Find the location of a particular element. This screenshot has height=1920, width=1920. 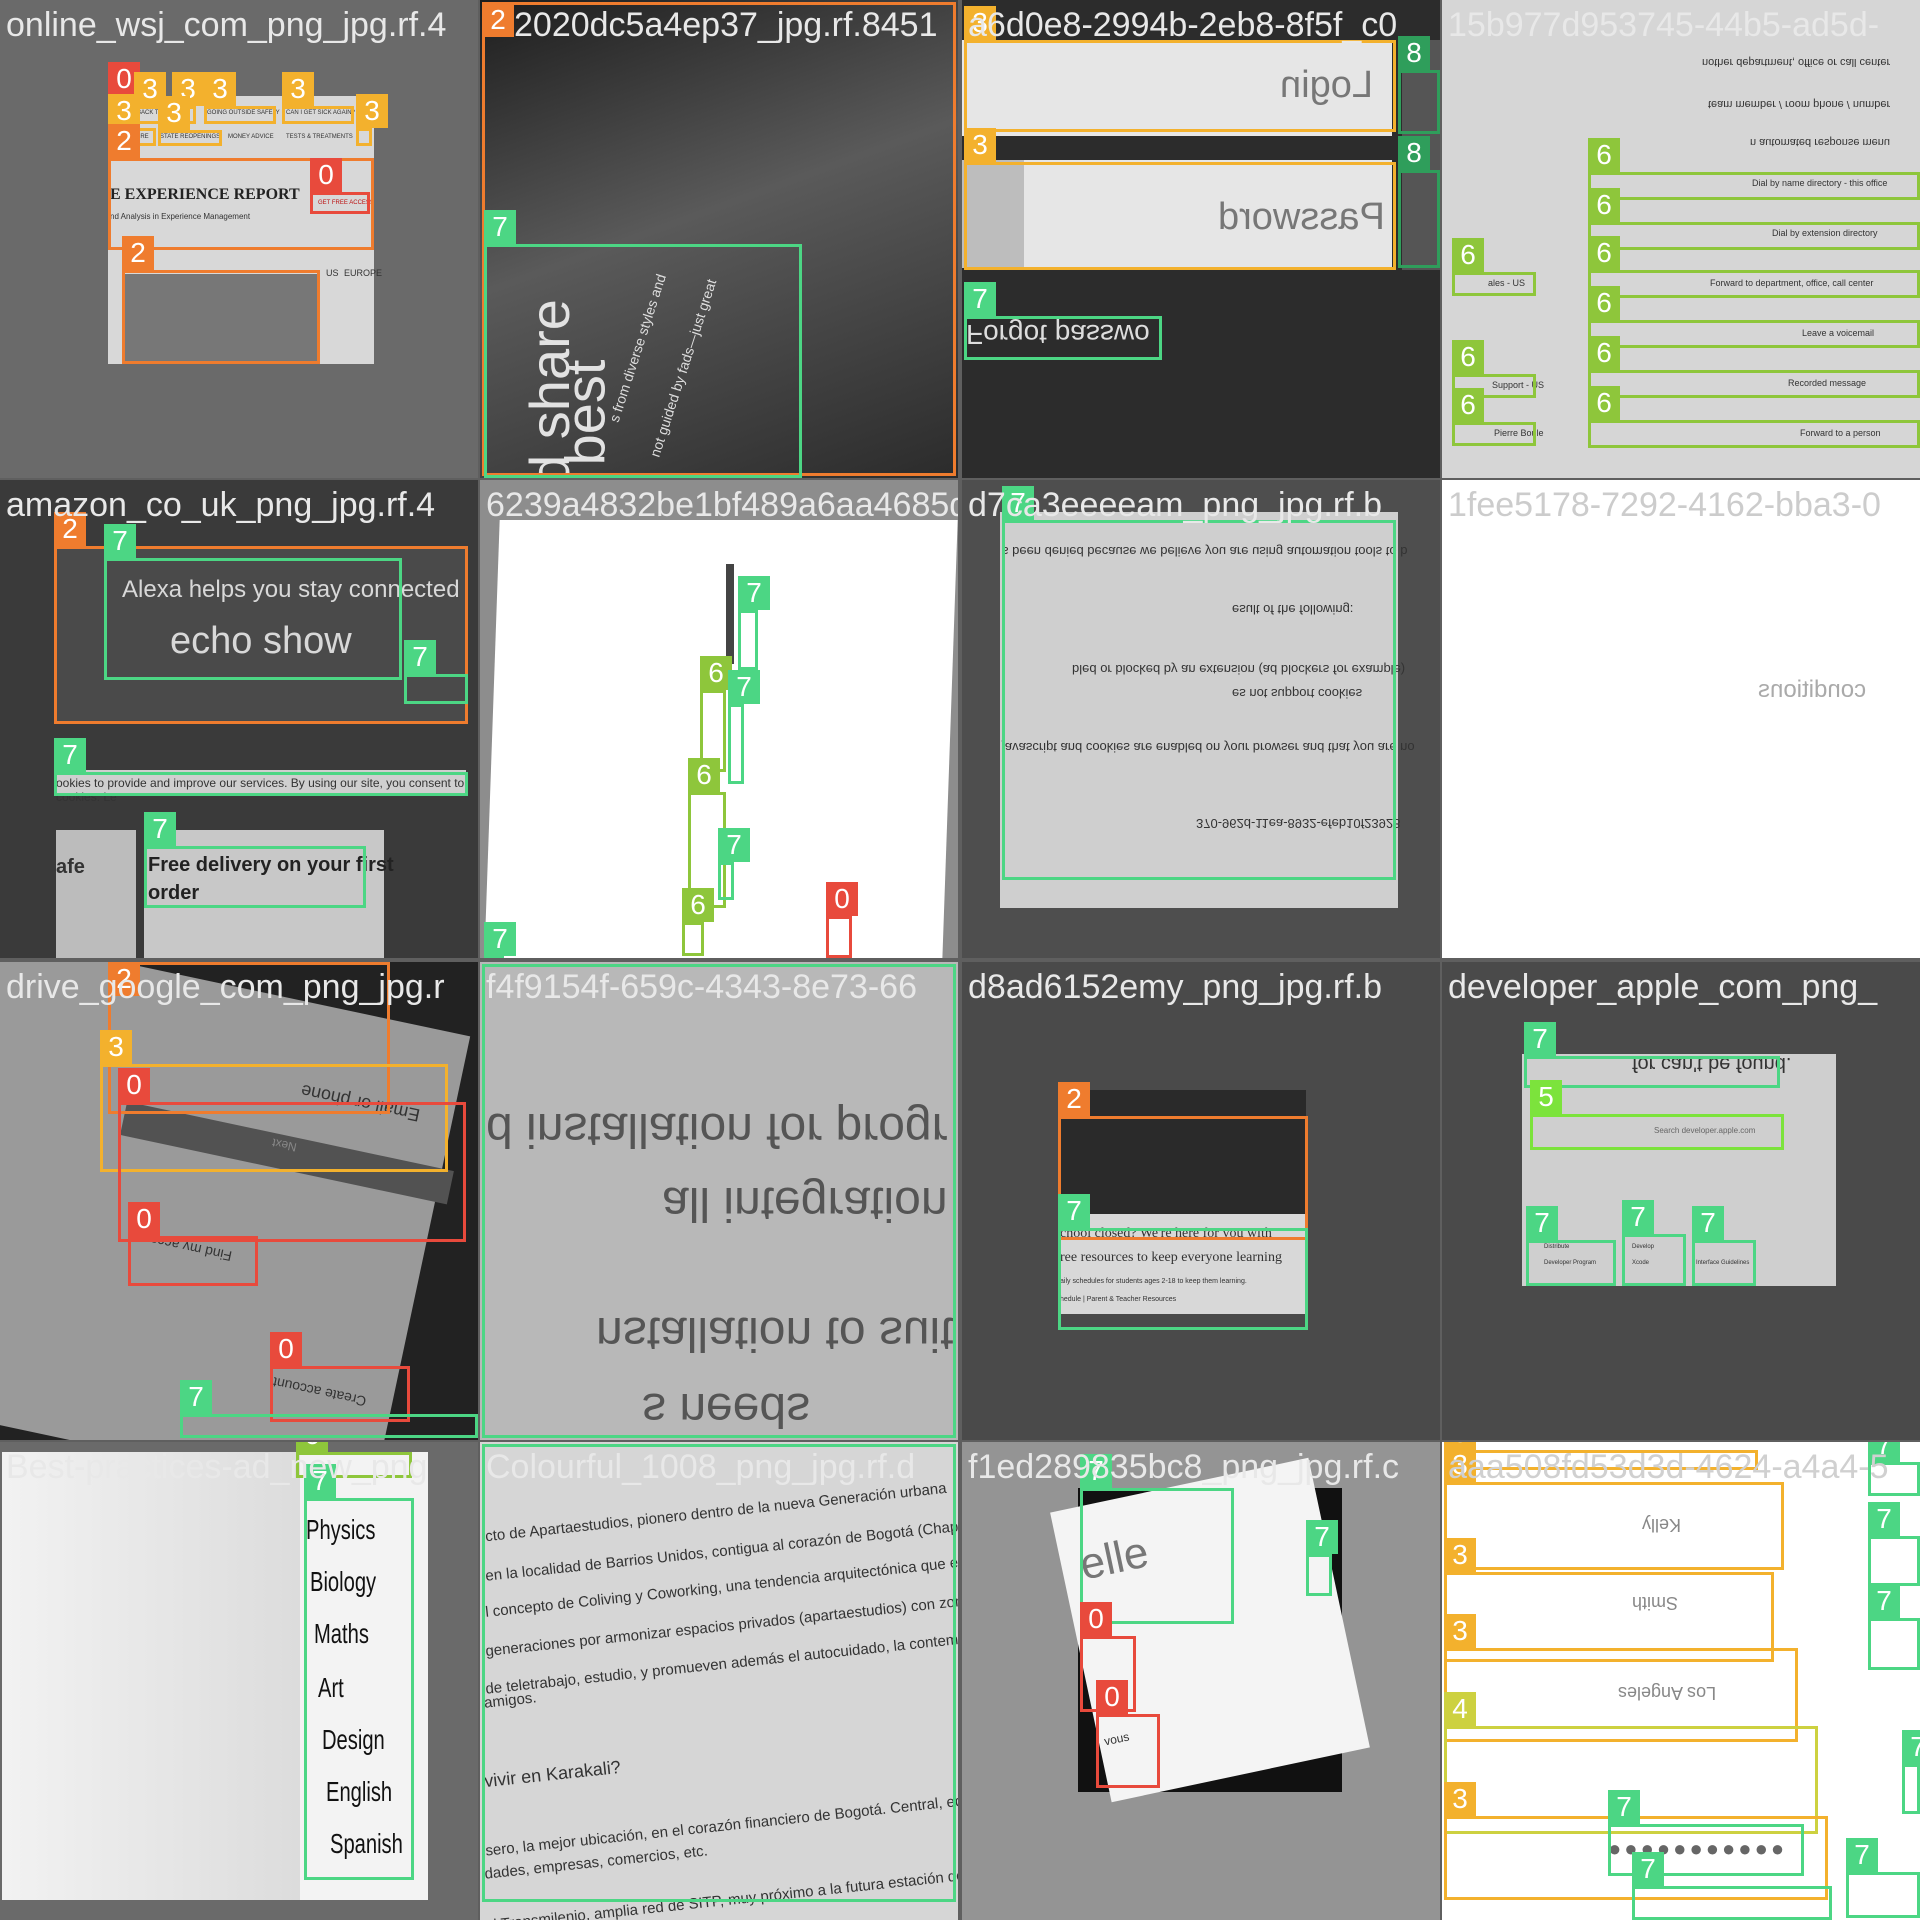

tile-title: 2020dc5a4ep37_jpg.rf.8451 is located at coordinates (726, 25).